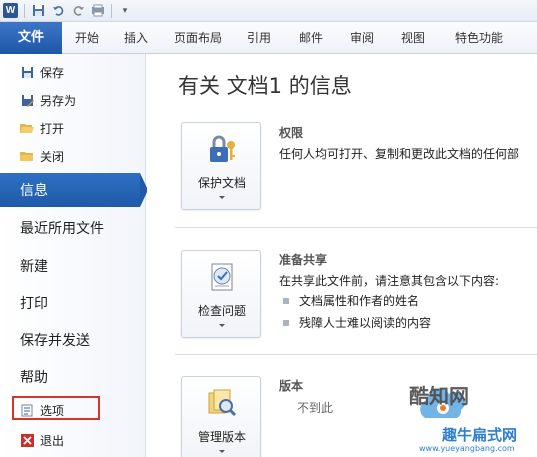 Image resolution: width=537 pixels, height=457 pixels. I want to click on checklist-icon, so click(222, 277).